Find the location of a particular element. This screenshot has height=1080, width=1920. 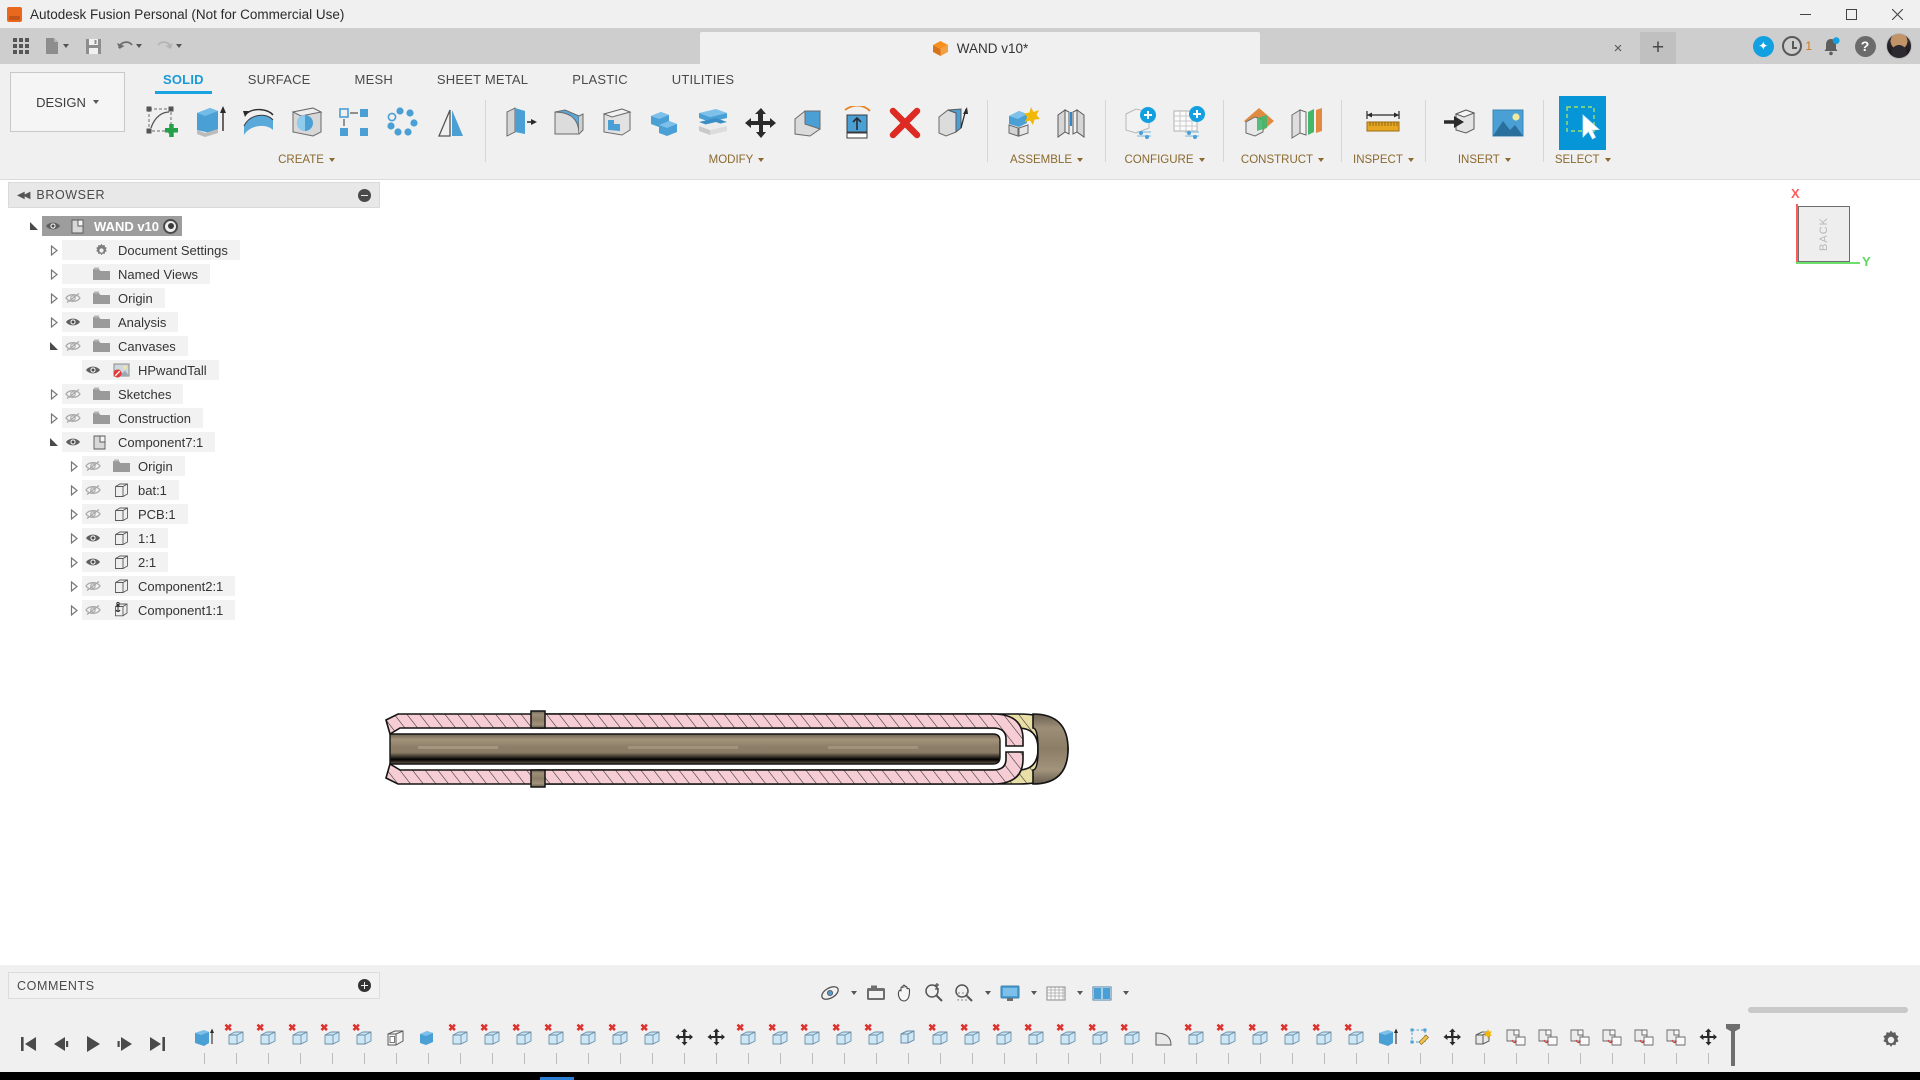

timeline-feature-sketch-feature-19: ✖ is located at coordinates (972, 1044).